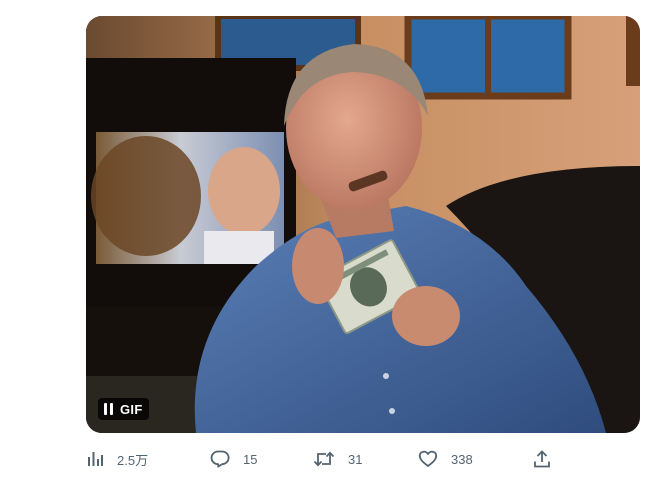 The image size is (660, 481). What do you see at coordinates (233, 459) in the screenshot?
I see `reply-button: 15` at bounding box center [233, 459].